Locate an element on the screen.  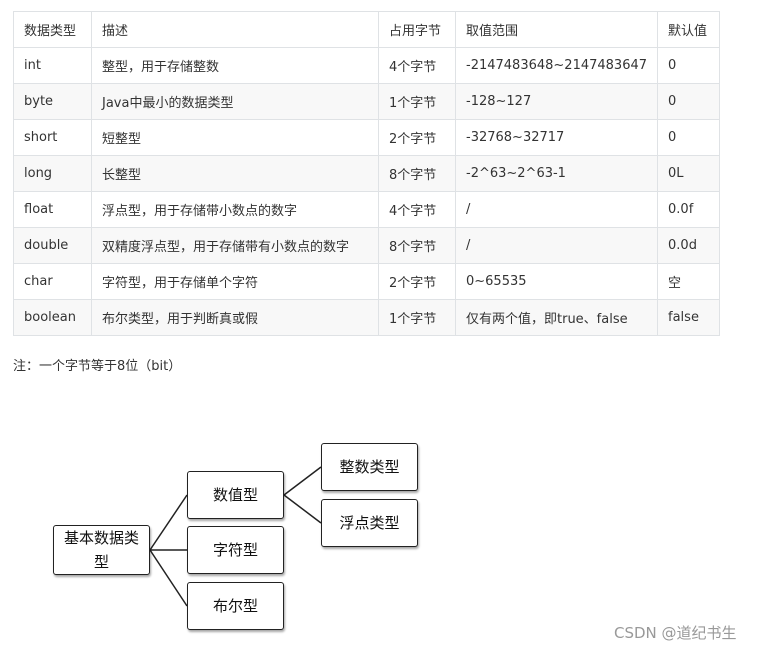
cell-description: 长整型 is located at coordinates (235, 173).